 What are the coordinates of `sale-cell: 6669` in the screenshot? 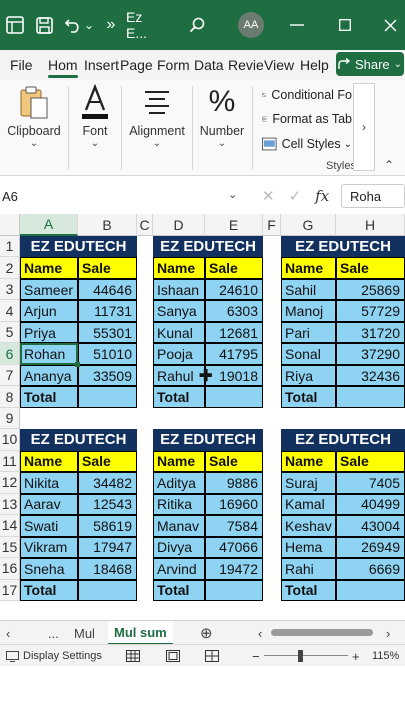 It's located at (370, 569).